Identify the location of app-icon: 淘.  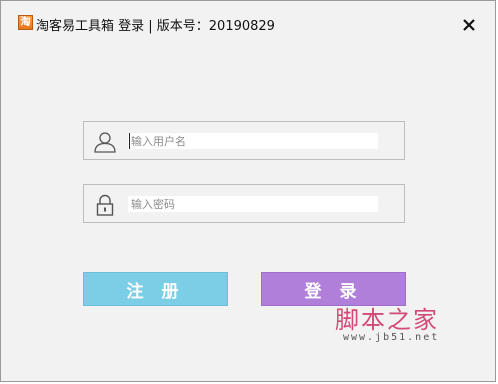
(25, 22).